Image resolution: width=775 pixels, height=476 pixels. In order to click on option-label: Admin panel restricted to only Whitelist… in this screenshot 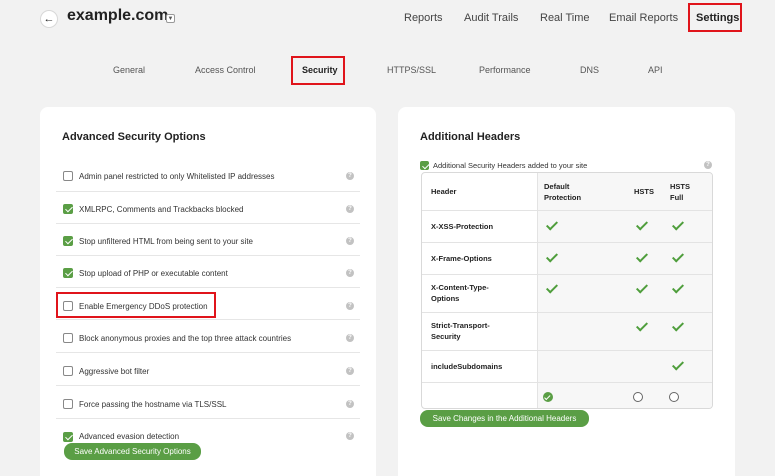, I will do `click(177, 176)`.